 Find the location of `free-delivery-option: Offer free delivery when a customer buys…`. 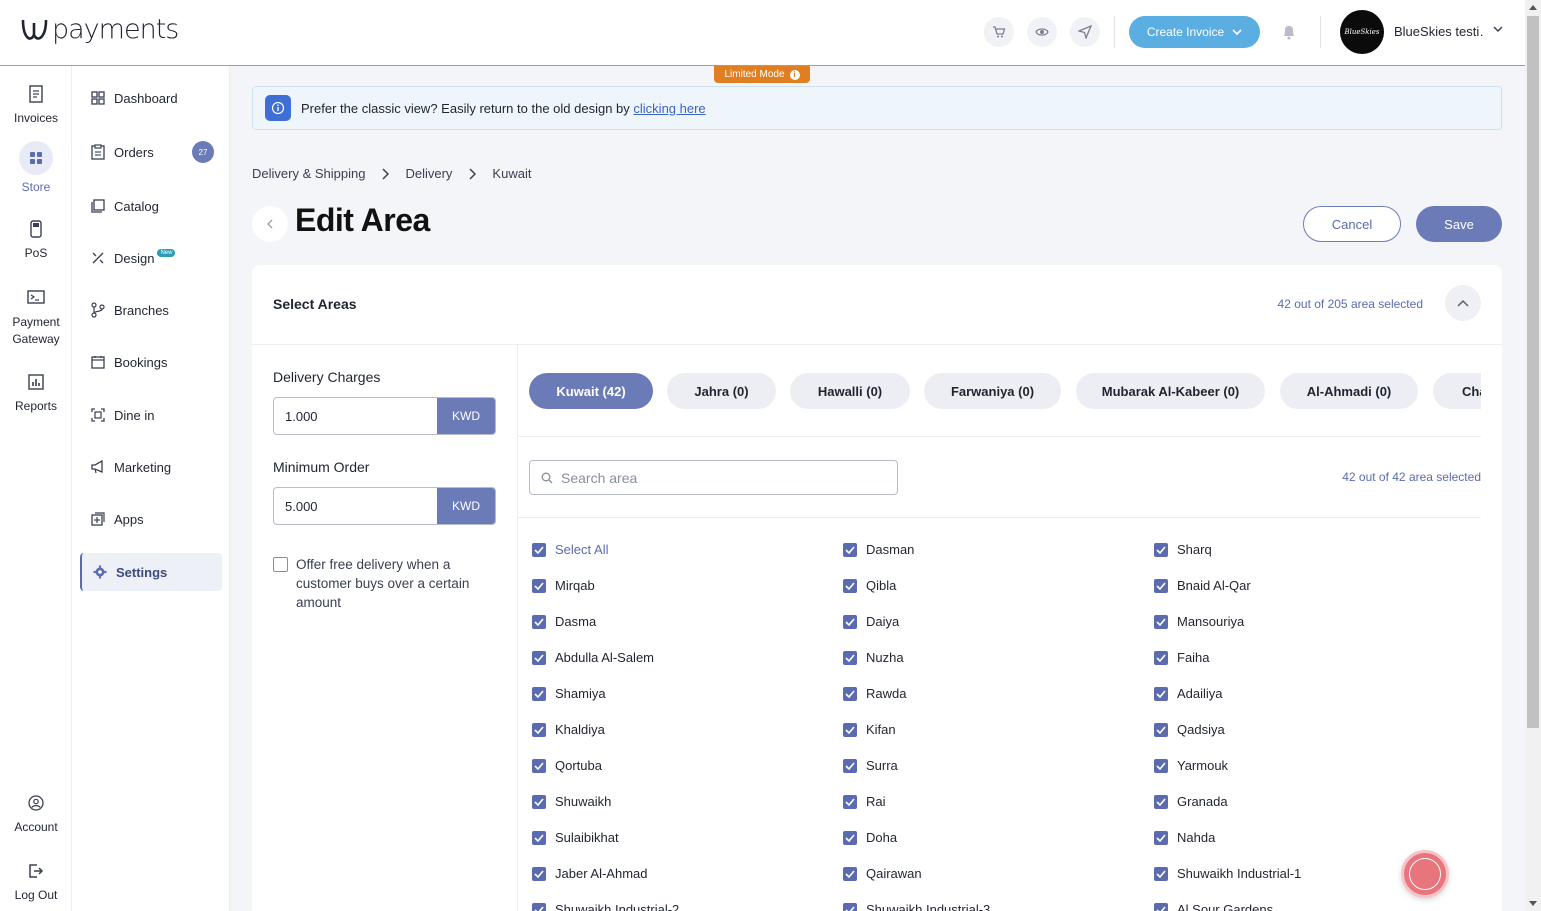

free-delivery-option: Offer free delivery when a customer buys… is located at coordinates (384, 583).